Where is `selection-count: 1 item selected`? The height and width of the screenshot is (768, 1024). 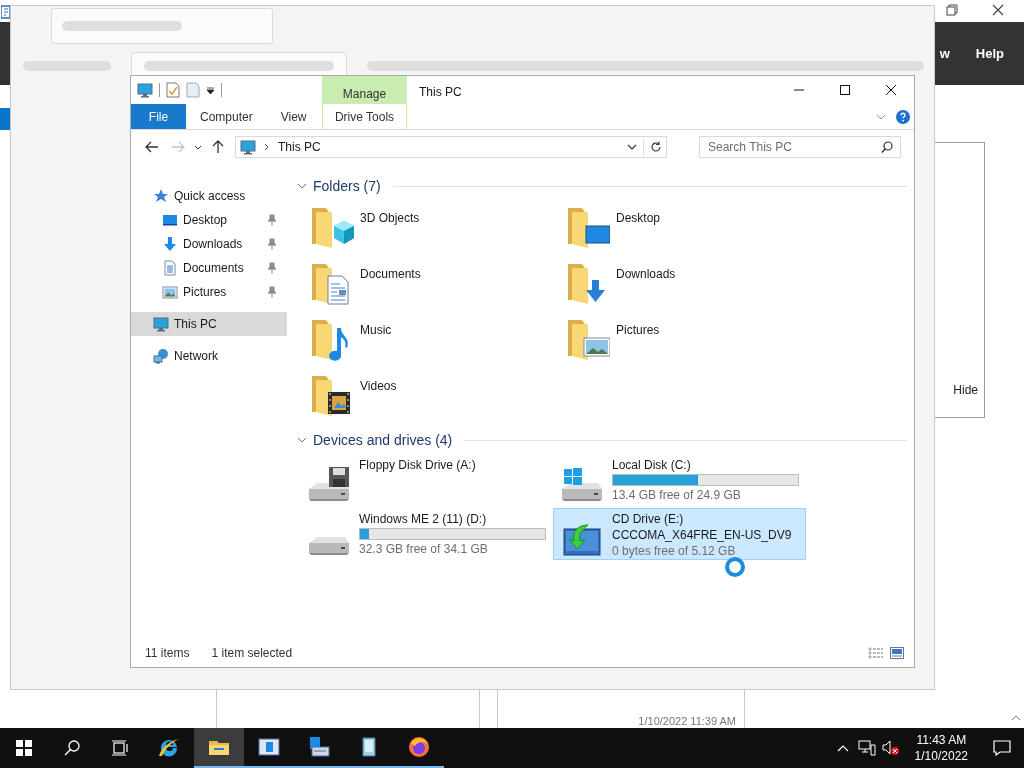 selection-count: 1 item selected is located at coordinates (252, 653).